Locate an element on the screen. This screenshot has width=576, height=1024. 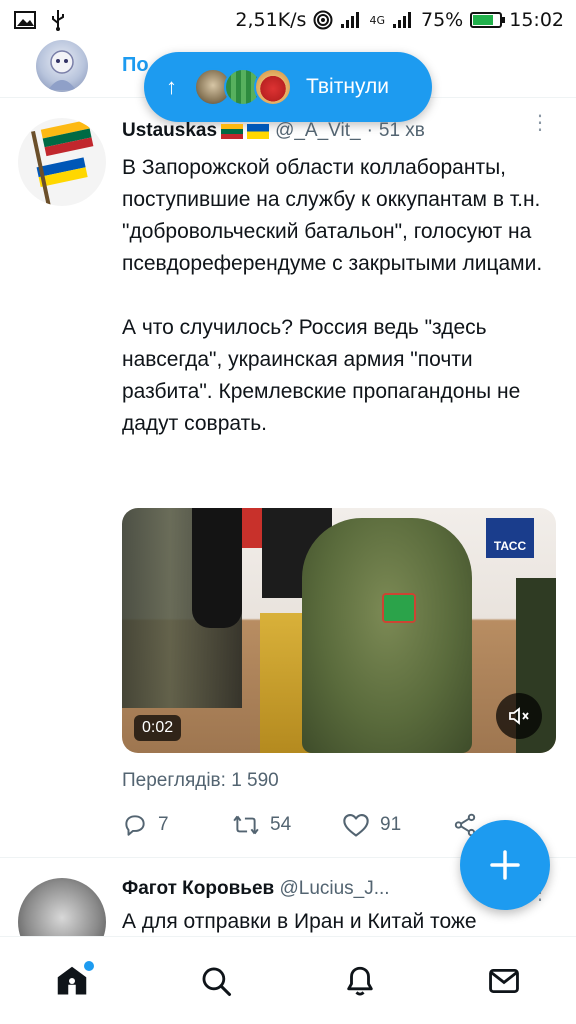
nav-search is located at coordinates (216, 981).